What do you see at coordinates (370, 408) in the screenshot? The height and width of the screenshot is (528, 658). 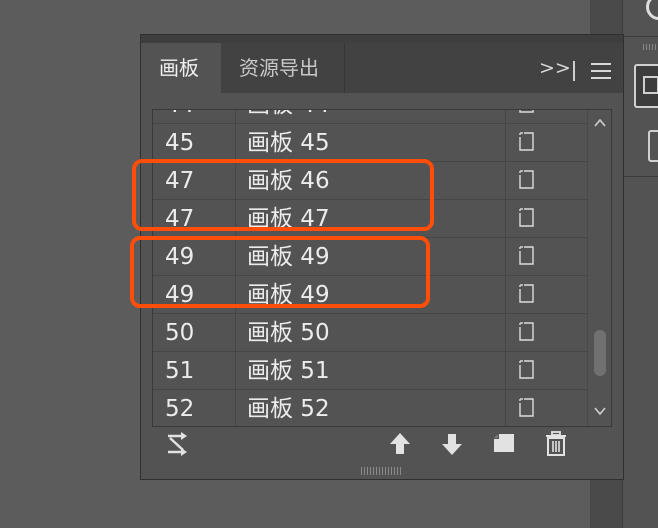 I see `table-row: 52 画板 52` at bounding box center [370, 408].